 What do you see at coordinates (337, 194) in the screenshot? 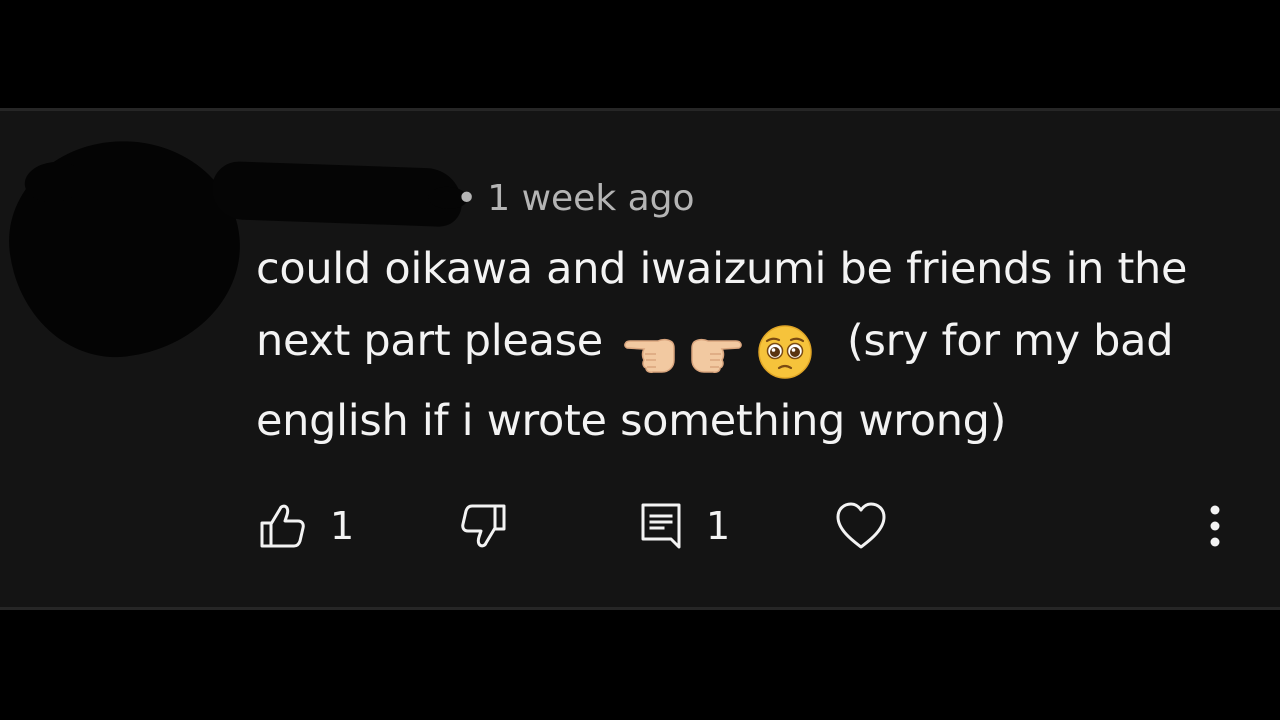
I see `redacted-username` at bounding box center [337, 194].